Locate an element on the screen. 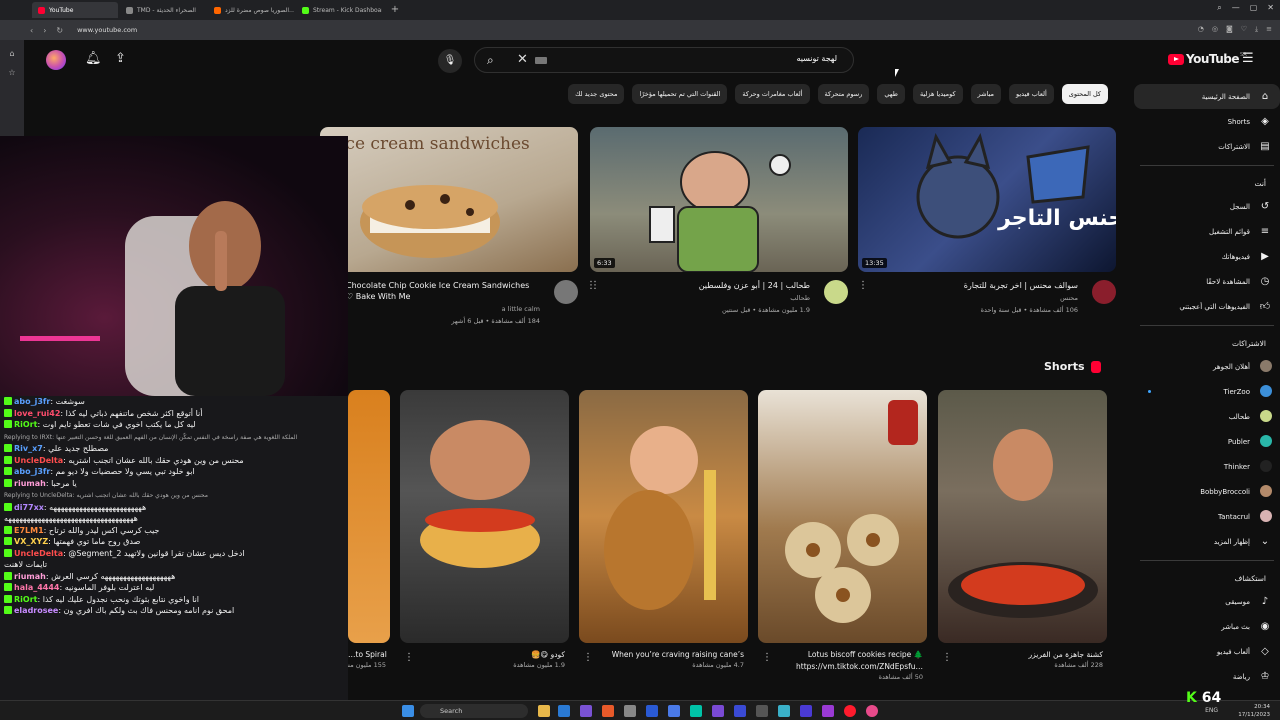 The width and height of the screenshot is (1280, 720). sidebar-section-title: أنت is located at coordinates (1207, 183).